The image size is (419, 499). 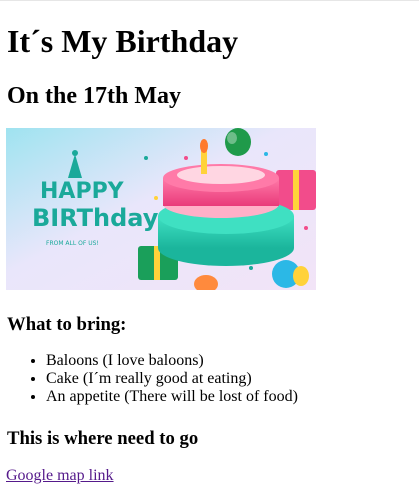 I want to click on list-item: Cake (I´m really good at eating), so click(x=172, y=379).